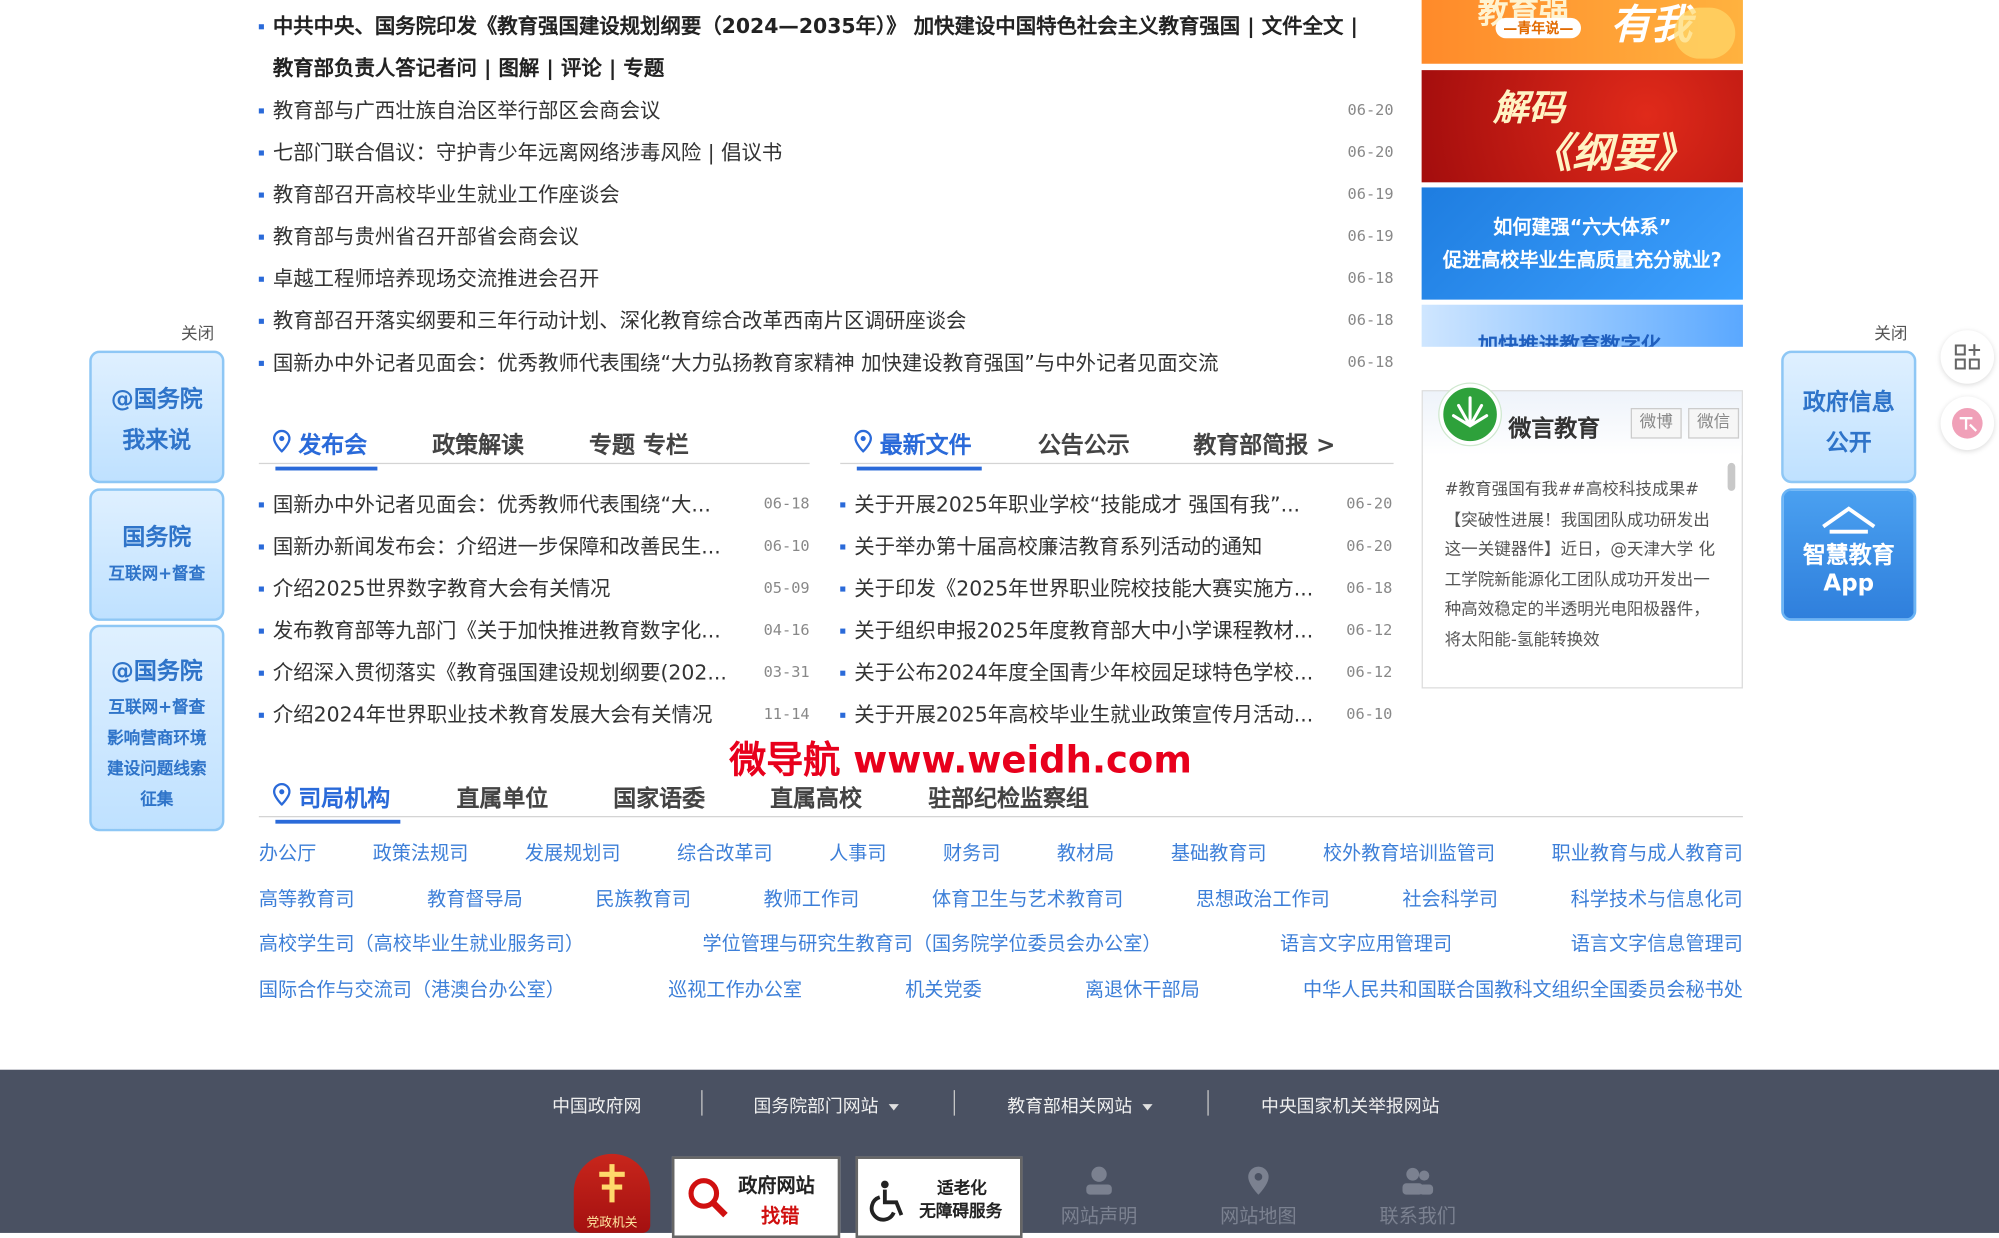 This screenshot has height=1238, width=1999. I want to click on headline-text: 七部门联合倡议：守护青少年远离网络涉毒风险 | 倡议书, so click(795, 152).